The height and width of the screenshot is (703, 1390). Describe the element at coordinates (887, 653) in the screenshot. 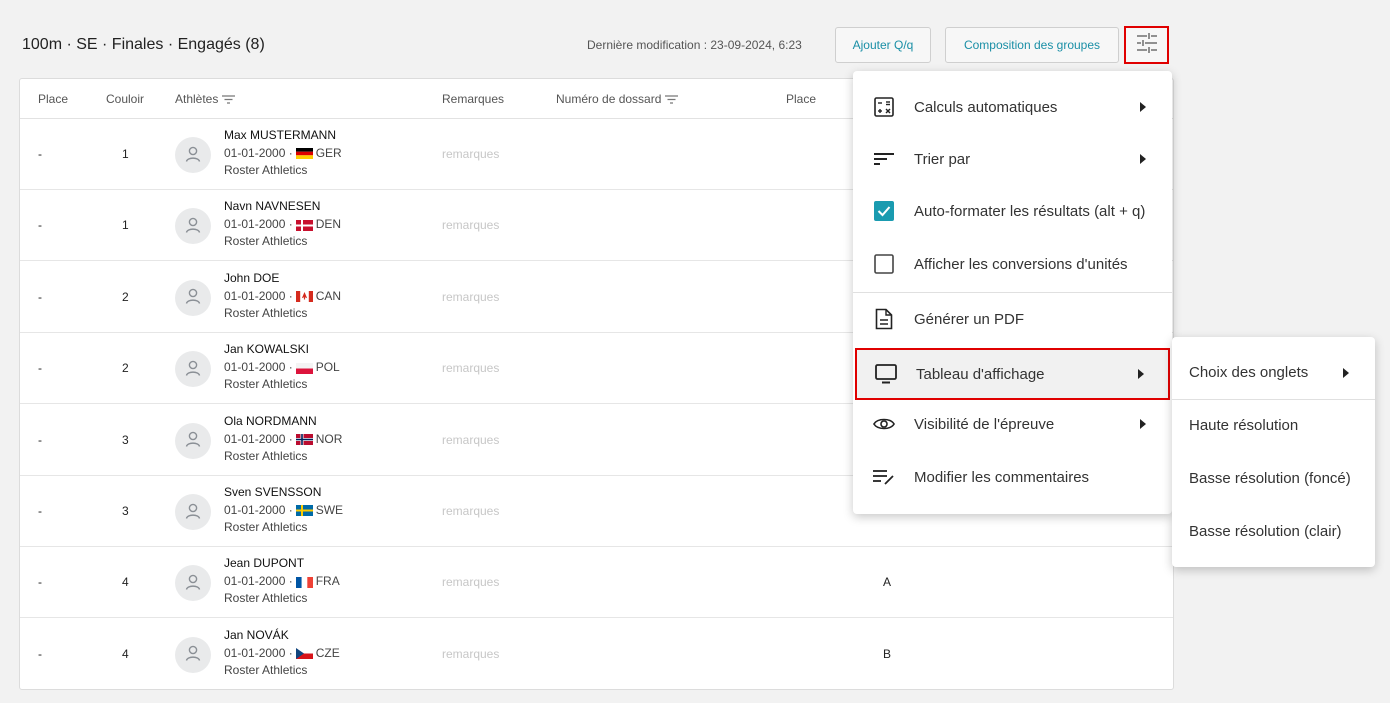

I see `group-cell: B` at that location.